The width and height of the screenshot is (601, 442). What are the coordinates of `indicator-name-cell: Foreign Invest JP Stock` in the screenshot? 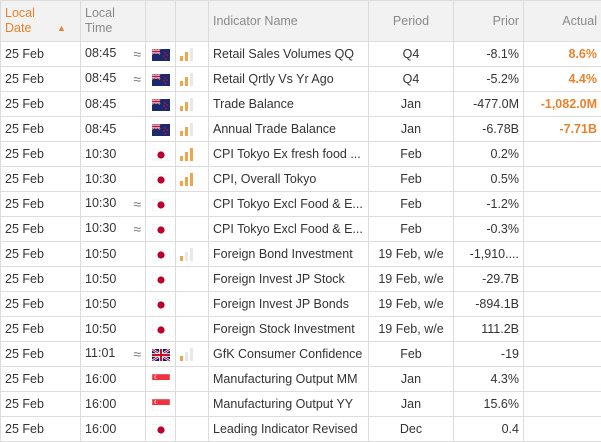 It's located at (289, 279).